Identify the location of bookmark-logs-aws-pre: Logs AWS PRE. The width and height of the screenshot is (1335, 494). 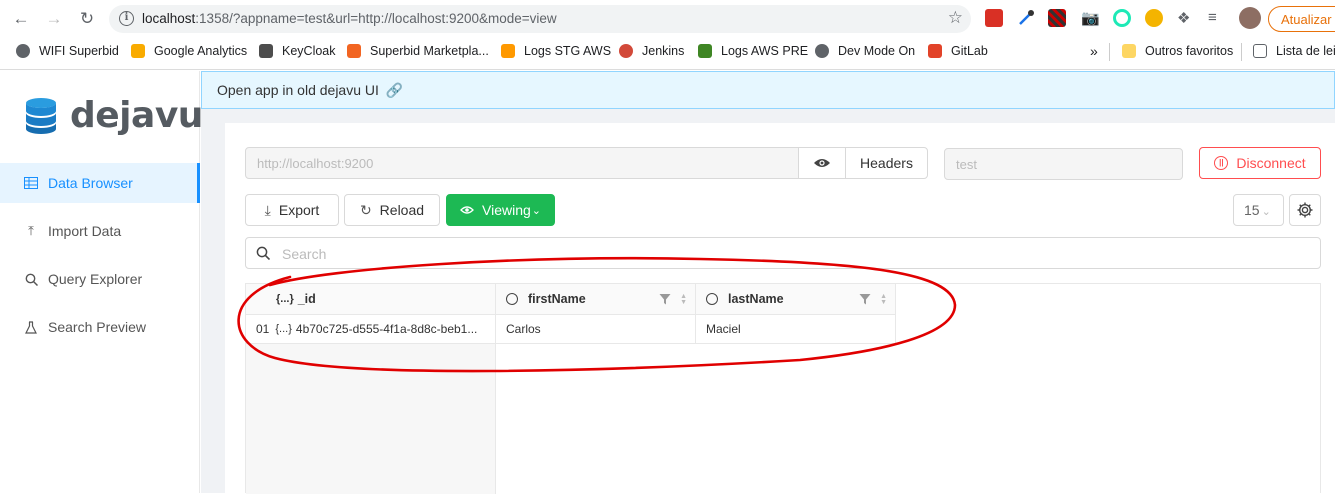
(753, 51).